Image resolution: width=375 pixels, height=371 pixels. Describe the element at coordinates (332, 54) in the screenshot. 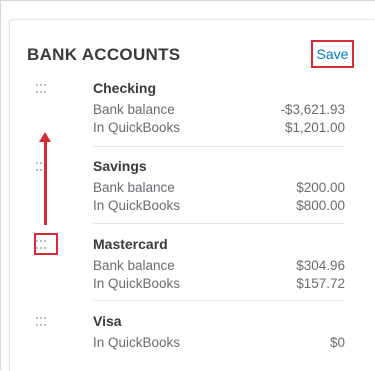

I see `save-button: Save` at that location.